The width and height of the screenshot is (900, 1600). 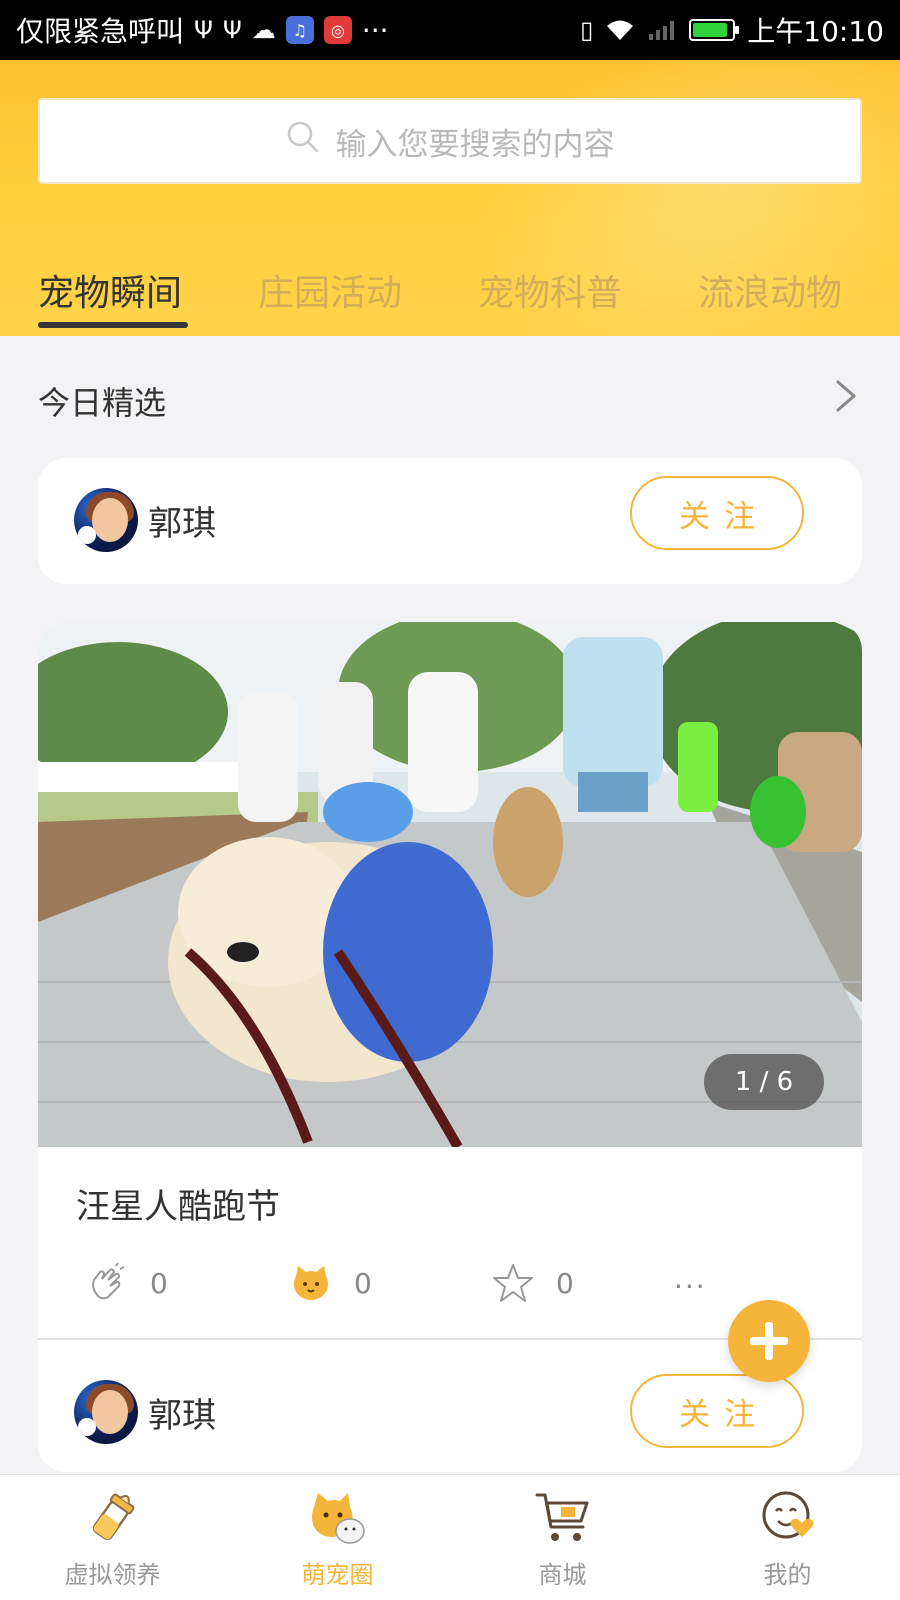 What do you see at coordinates (764, 1082) in the screenshot?
I see `image-counter: 1 / 6` at bounding box center [764, 1082].